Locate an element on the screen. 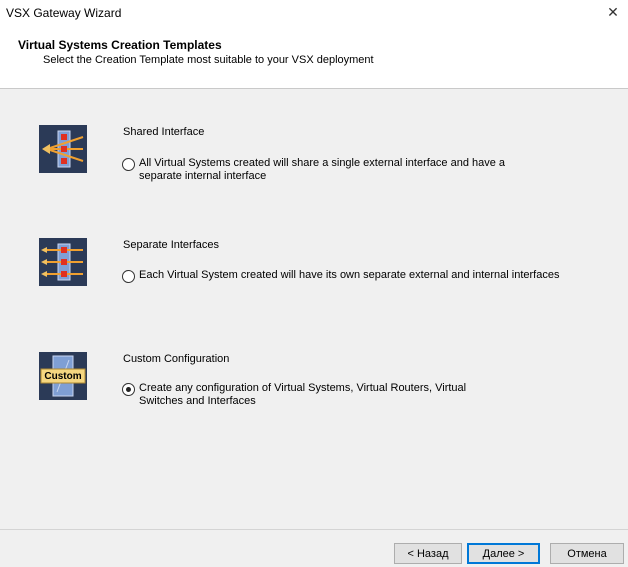 This screenshot has height=567, width=628. page-title: Virtual Systems Creation Templates is located at coordinates (120, 45).